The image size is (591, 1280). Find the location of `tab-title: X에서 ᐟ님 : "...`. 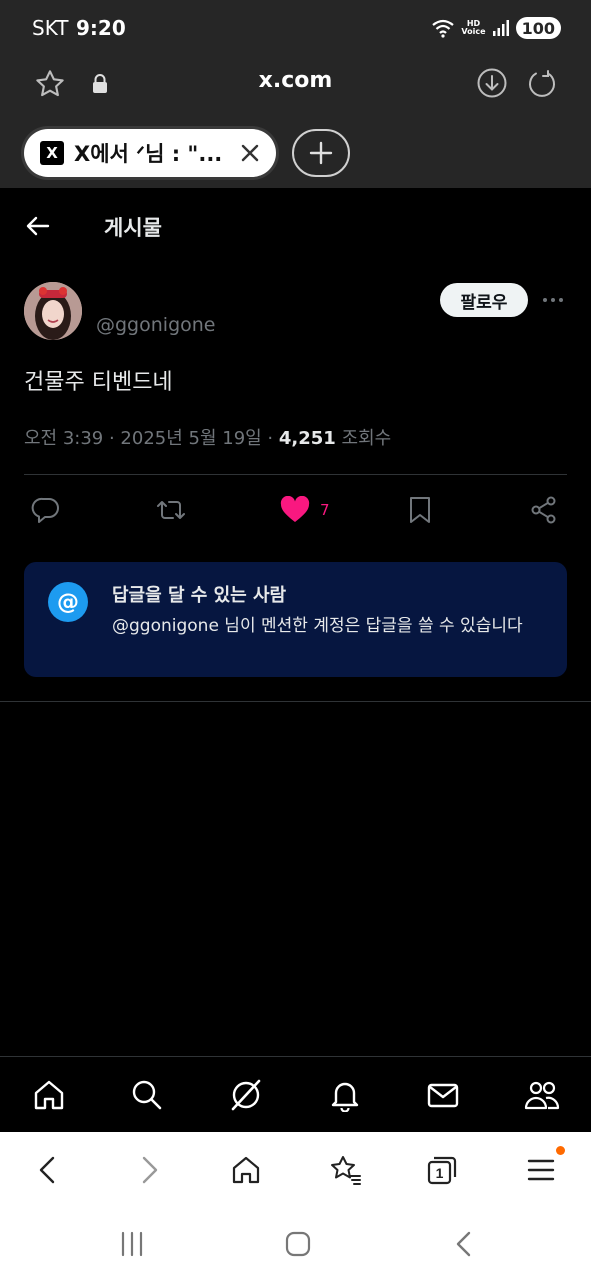

tab-title: X에서 ᐟ님 : "... is located at coordinates (148, 154).